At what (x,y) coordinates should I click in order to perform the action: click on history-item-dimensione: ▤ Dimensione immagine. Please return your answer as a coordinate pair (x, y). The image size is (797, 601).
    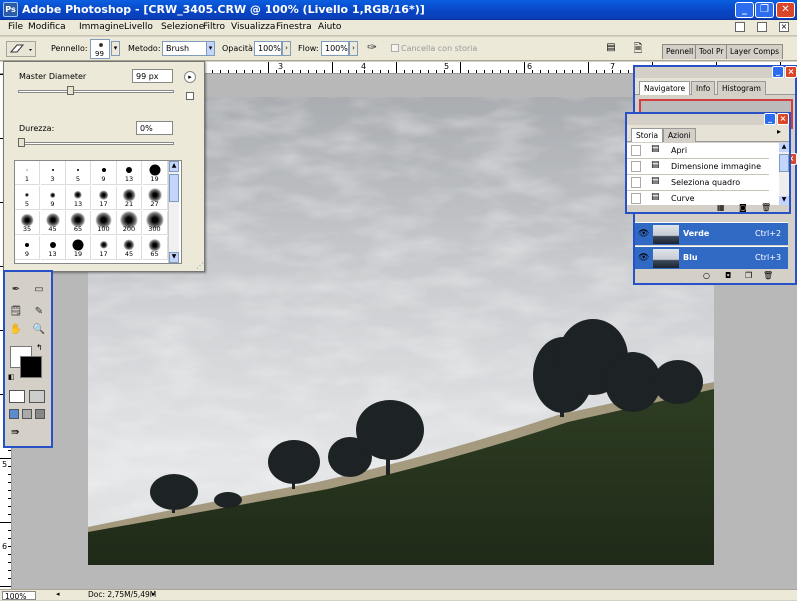
    Looking at the image, I should click on (698, 167).